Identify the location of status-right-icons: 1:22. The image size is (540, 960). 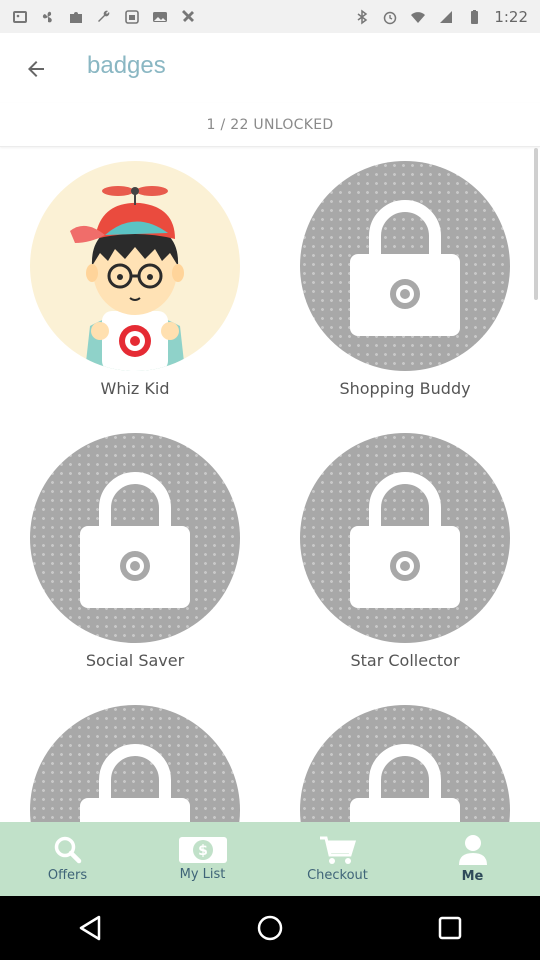
(441, 17).